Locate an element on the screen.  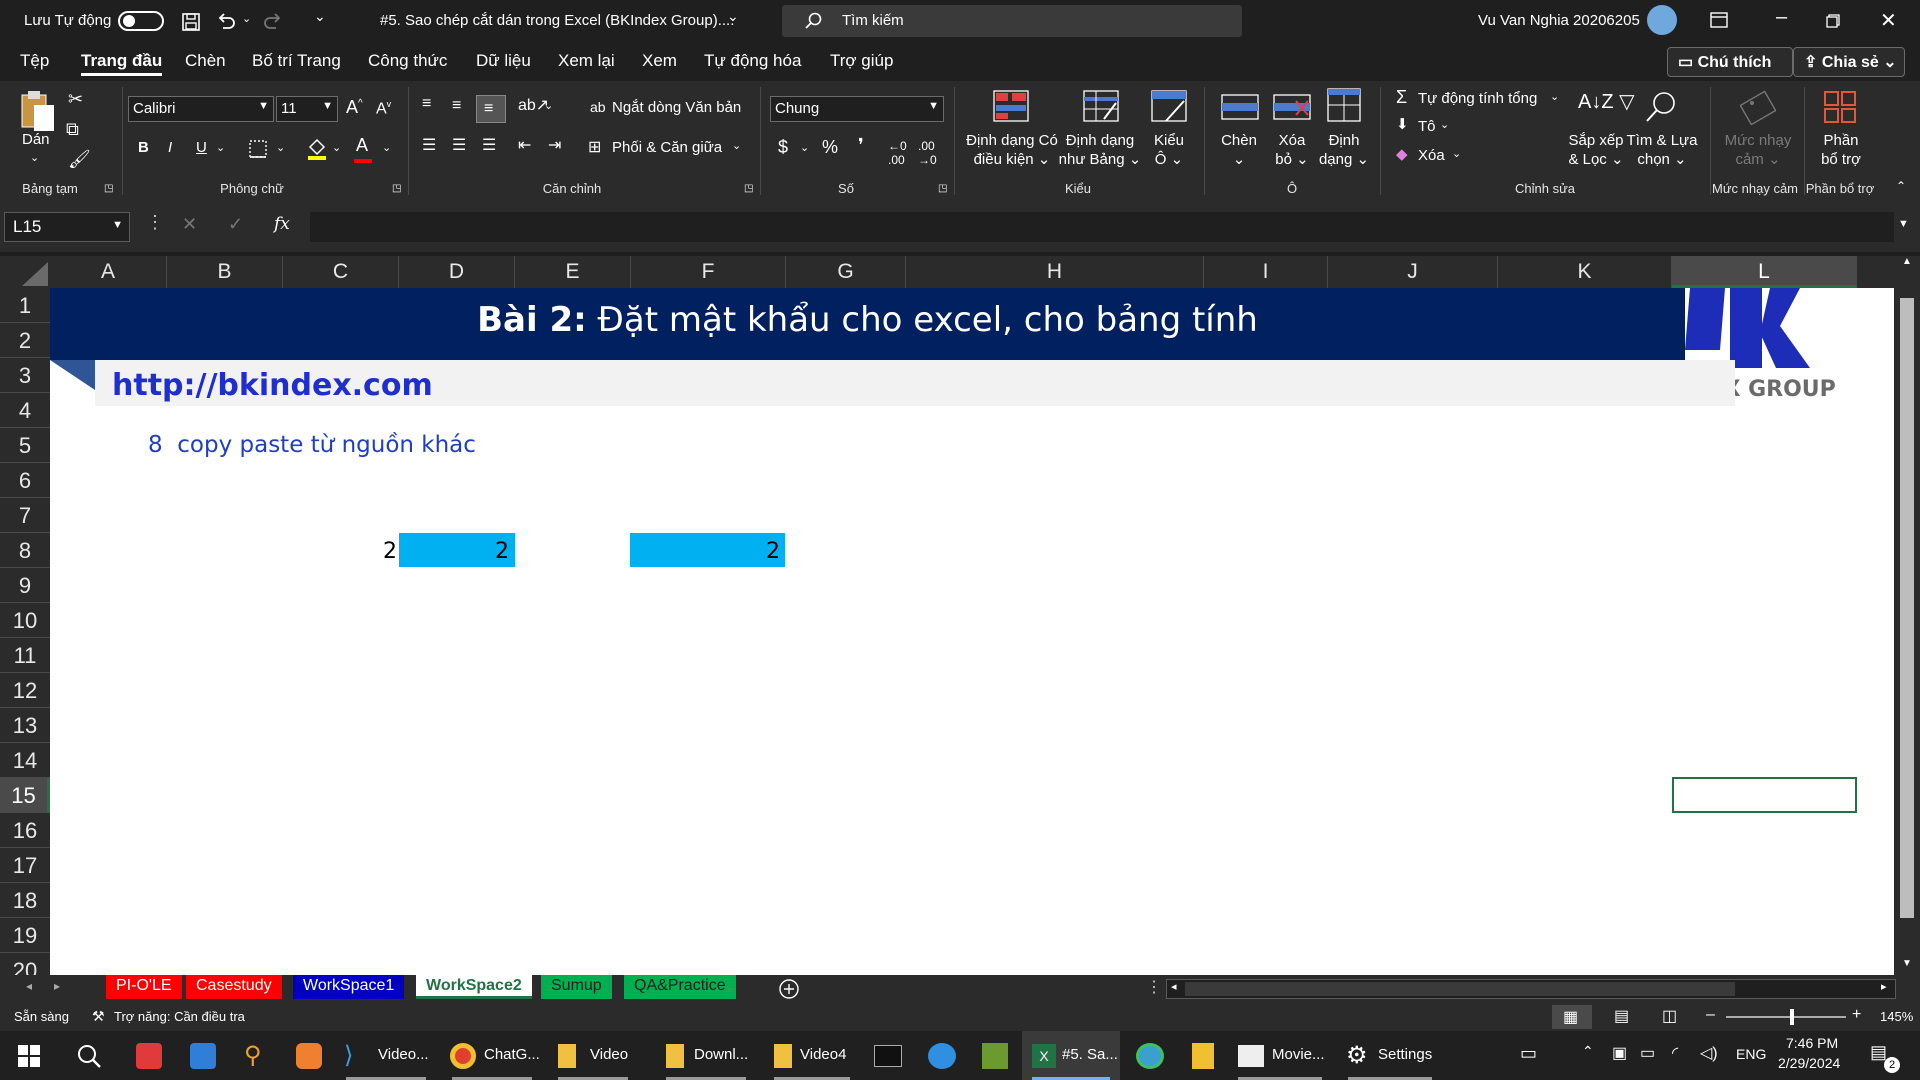
app-pad-icon is located at coordinates (203, 1056).